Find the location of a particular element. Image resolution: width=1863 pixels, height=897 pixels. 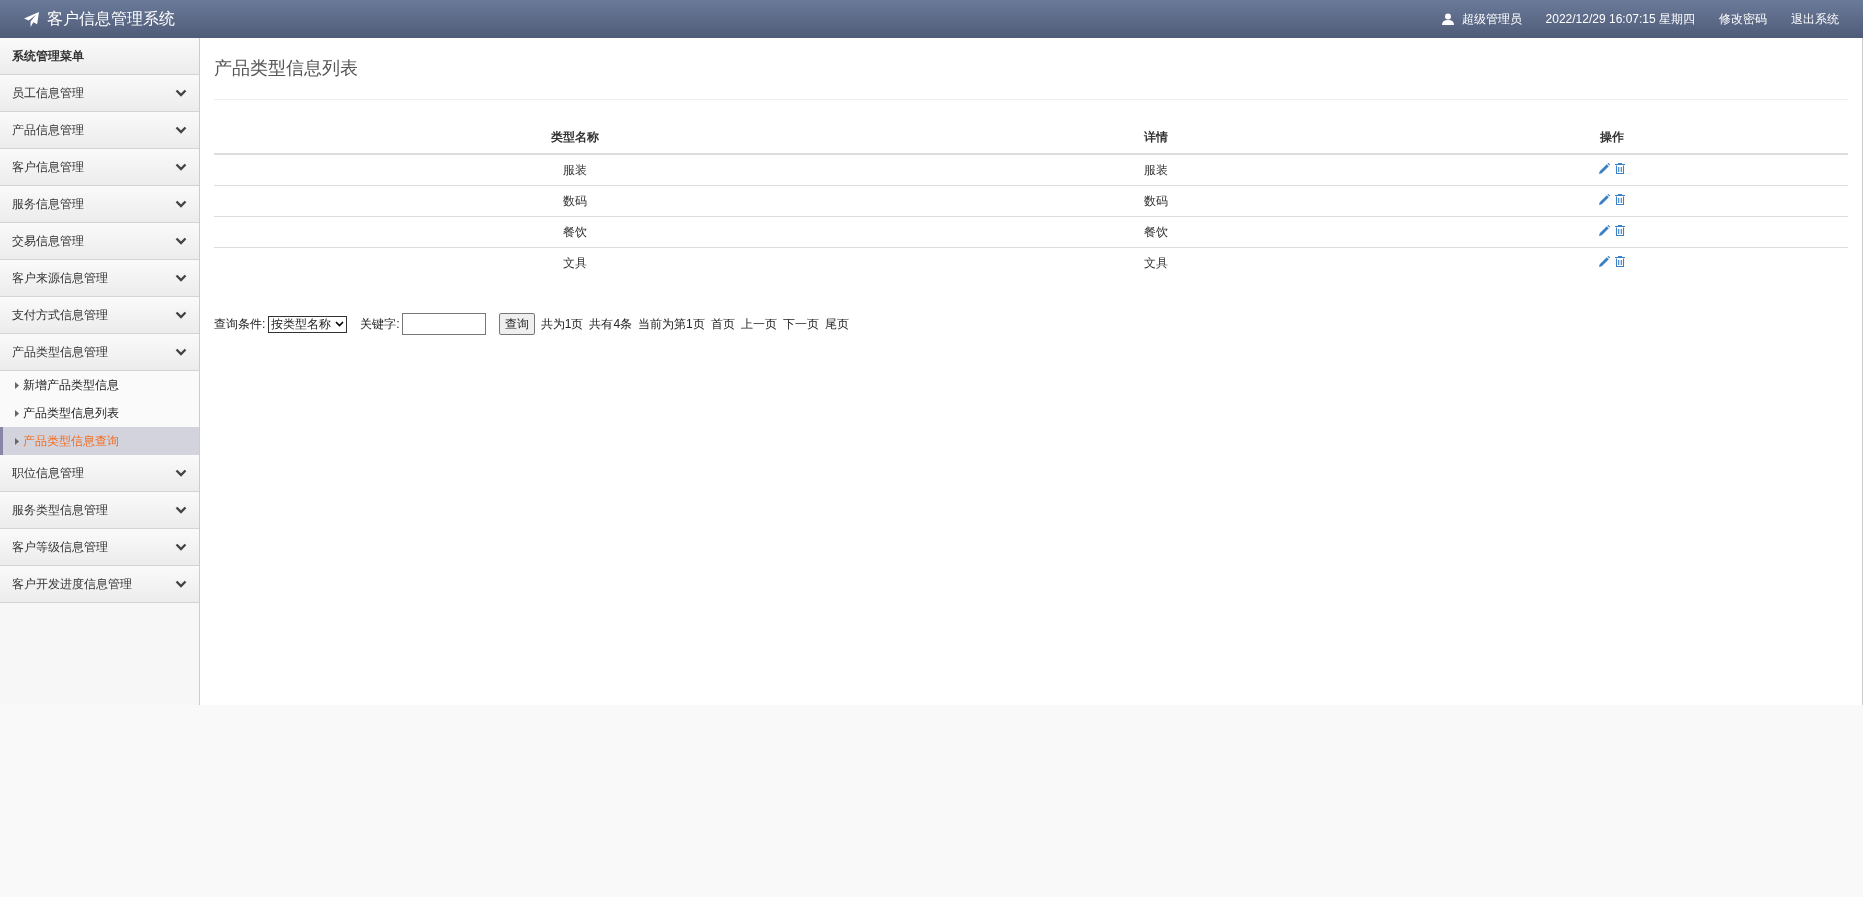

condition-select: 按类型名称 is located at coordinates (308, 324).